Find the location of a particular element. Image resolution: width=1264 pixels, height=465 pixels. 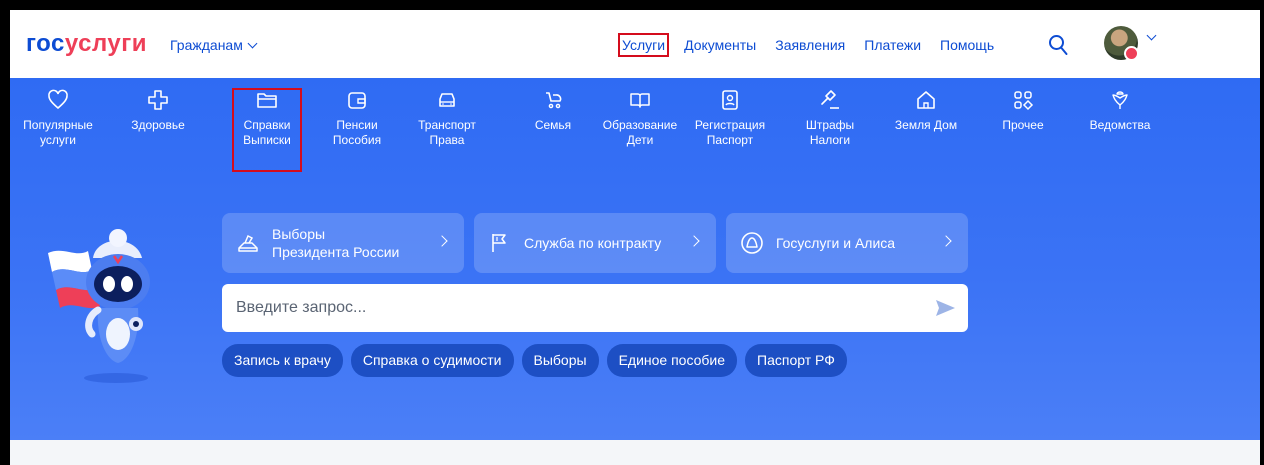

promo-title: Выборы is located at coordinates (299, 234).